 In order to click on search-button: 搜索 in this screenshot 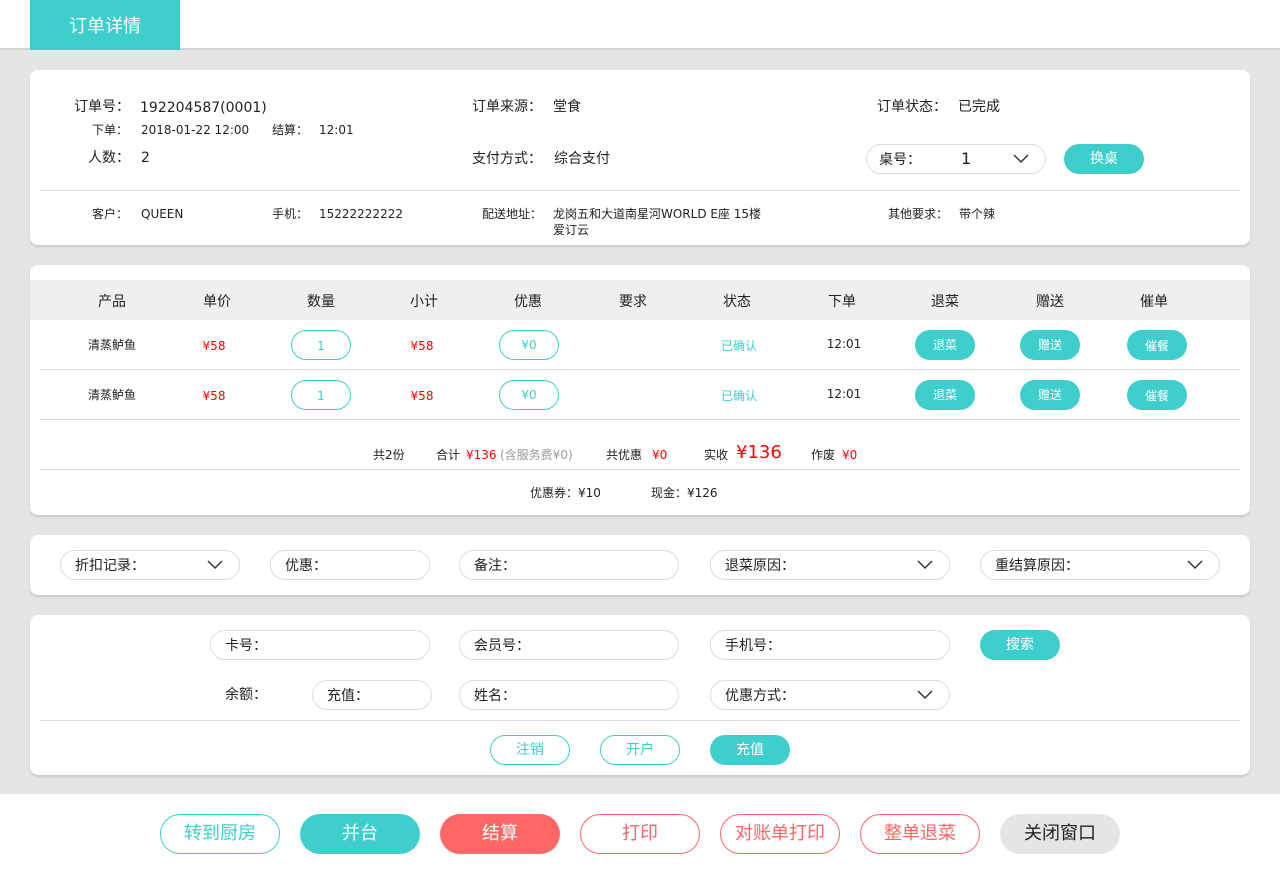, I will do `click(1020, 645)`.